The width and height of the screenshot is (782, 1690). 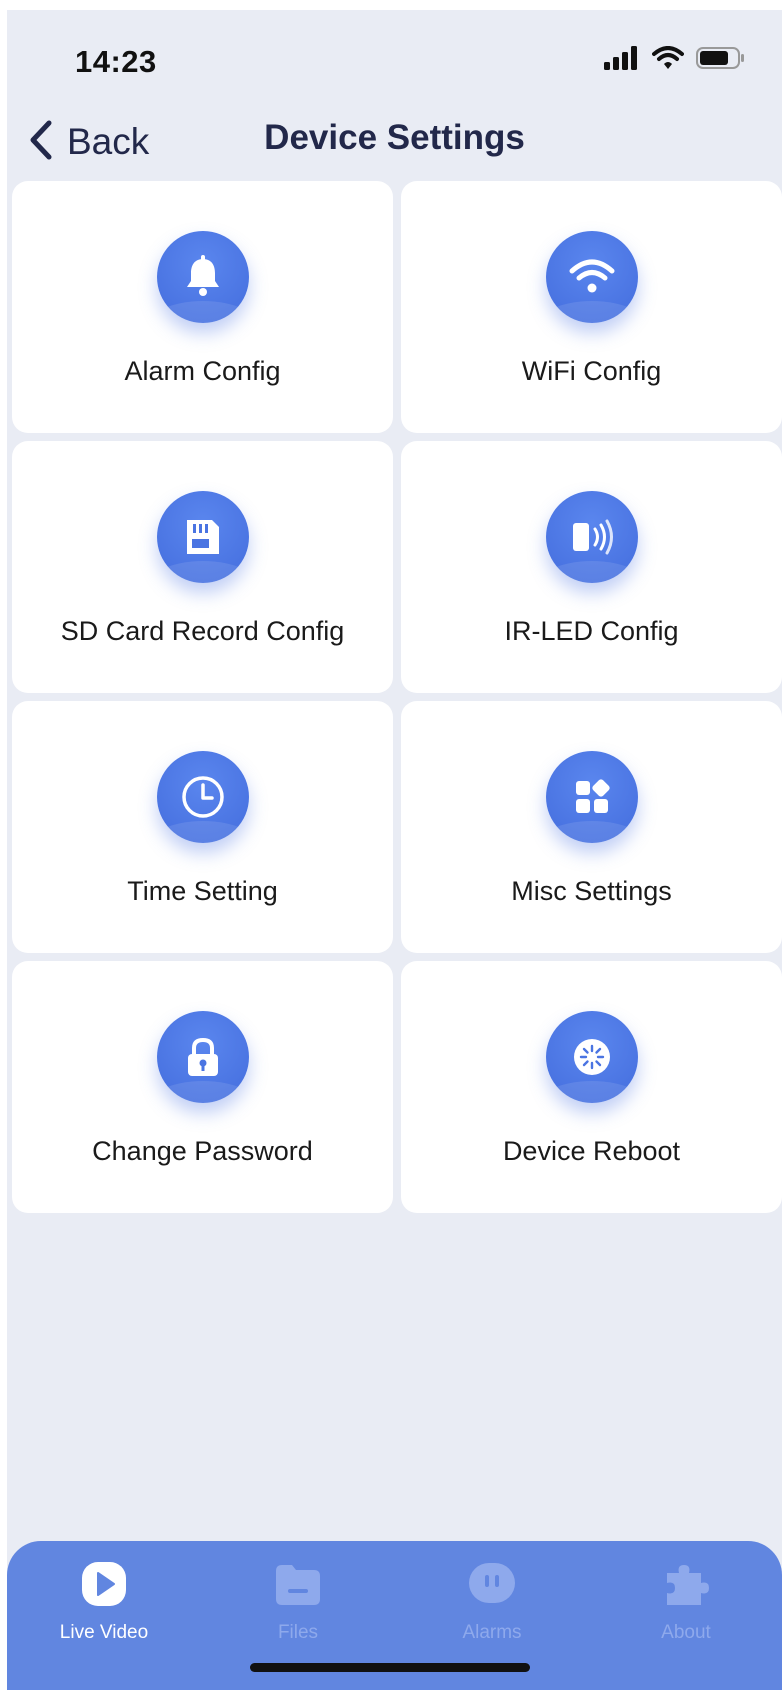 What do you see at coordinates (202, 631) in the screenshot?
I see `sd-card-record-config-label: SD Card Record Config` at bounding box center [202, 631].